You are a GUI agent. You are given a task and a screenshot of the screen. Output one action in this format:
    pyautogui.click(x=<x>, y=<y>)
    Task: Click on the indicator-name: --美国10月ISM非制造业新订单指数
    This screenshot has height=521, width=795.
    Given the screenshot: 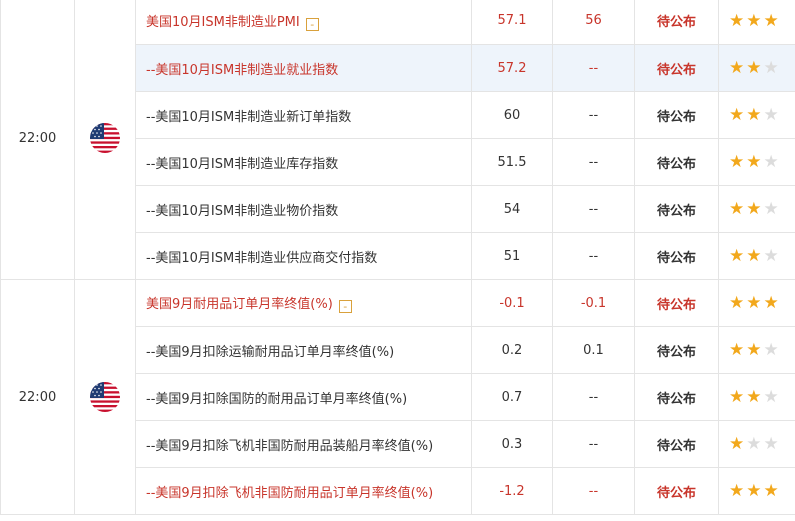 What is the action you would take?
    pyautogui.click(x=249, y=117)
    